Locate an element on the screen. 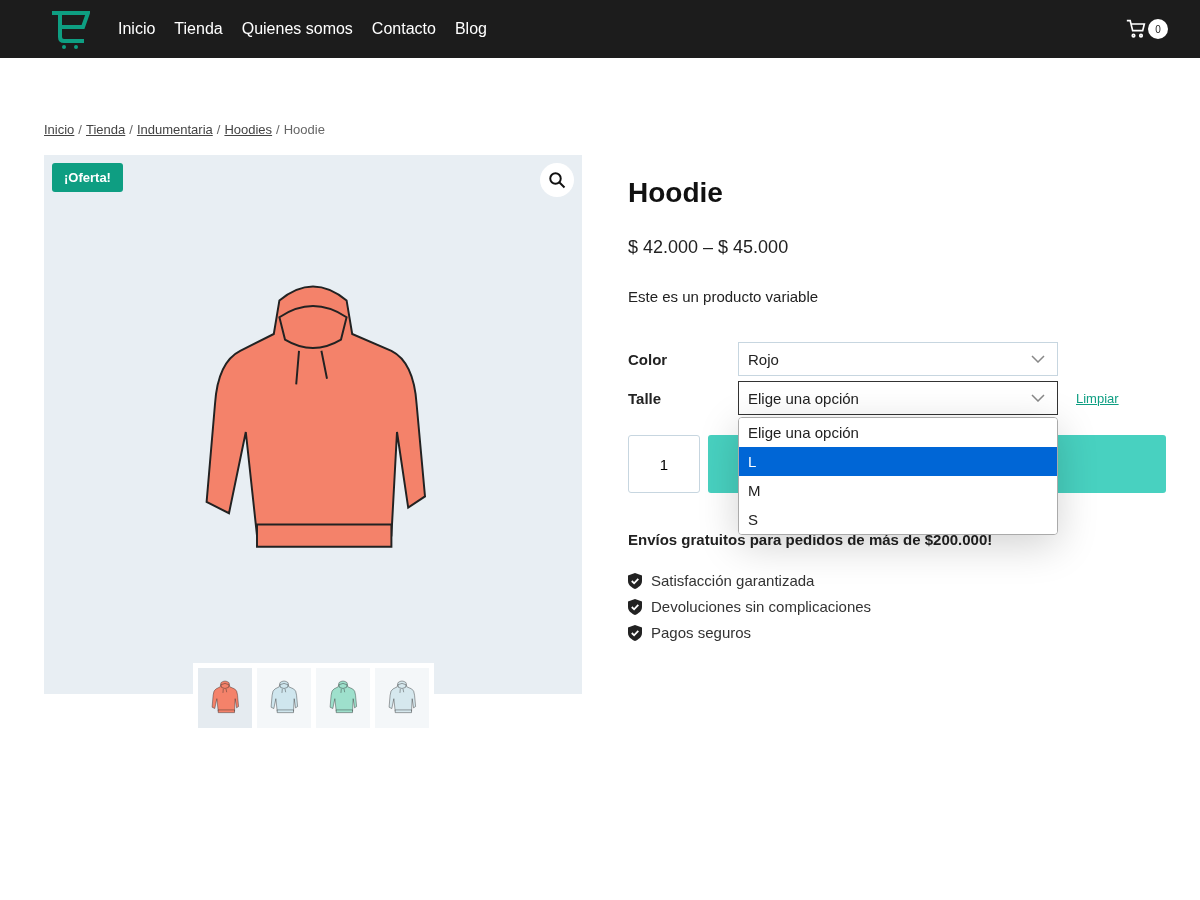 This screenshot has height=900, width=1200. logo-icon is located at coordinates (70, 29).